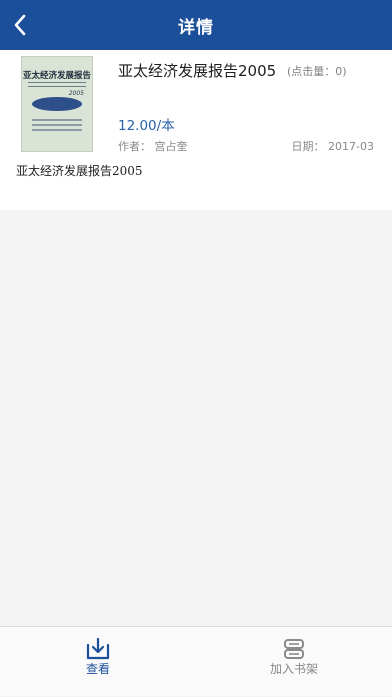 Image resolution: width=392 pixels, height=697 pixels. What do you see at coordinates (294, 649) in the screenshot?
I see `bookshelf-icon` at bounding box center [294, 649].